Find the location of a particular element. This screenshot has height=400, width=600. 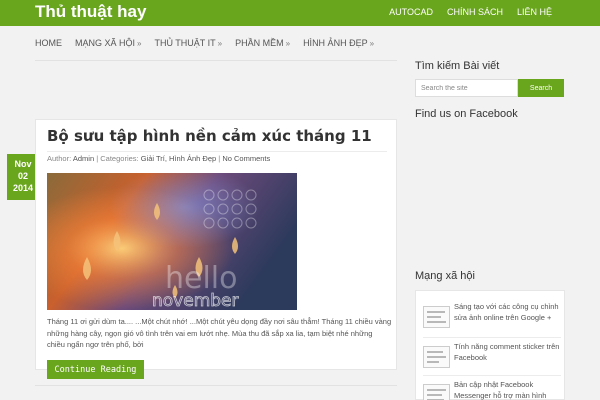

nav-item-label: PHẦN MỀM is located at coordinates (259, 43).